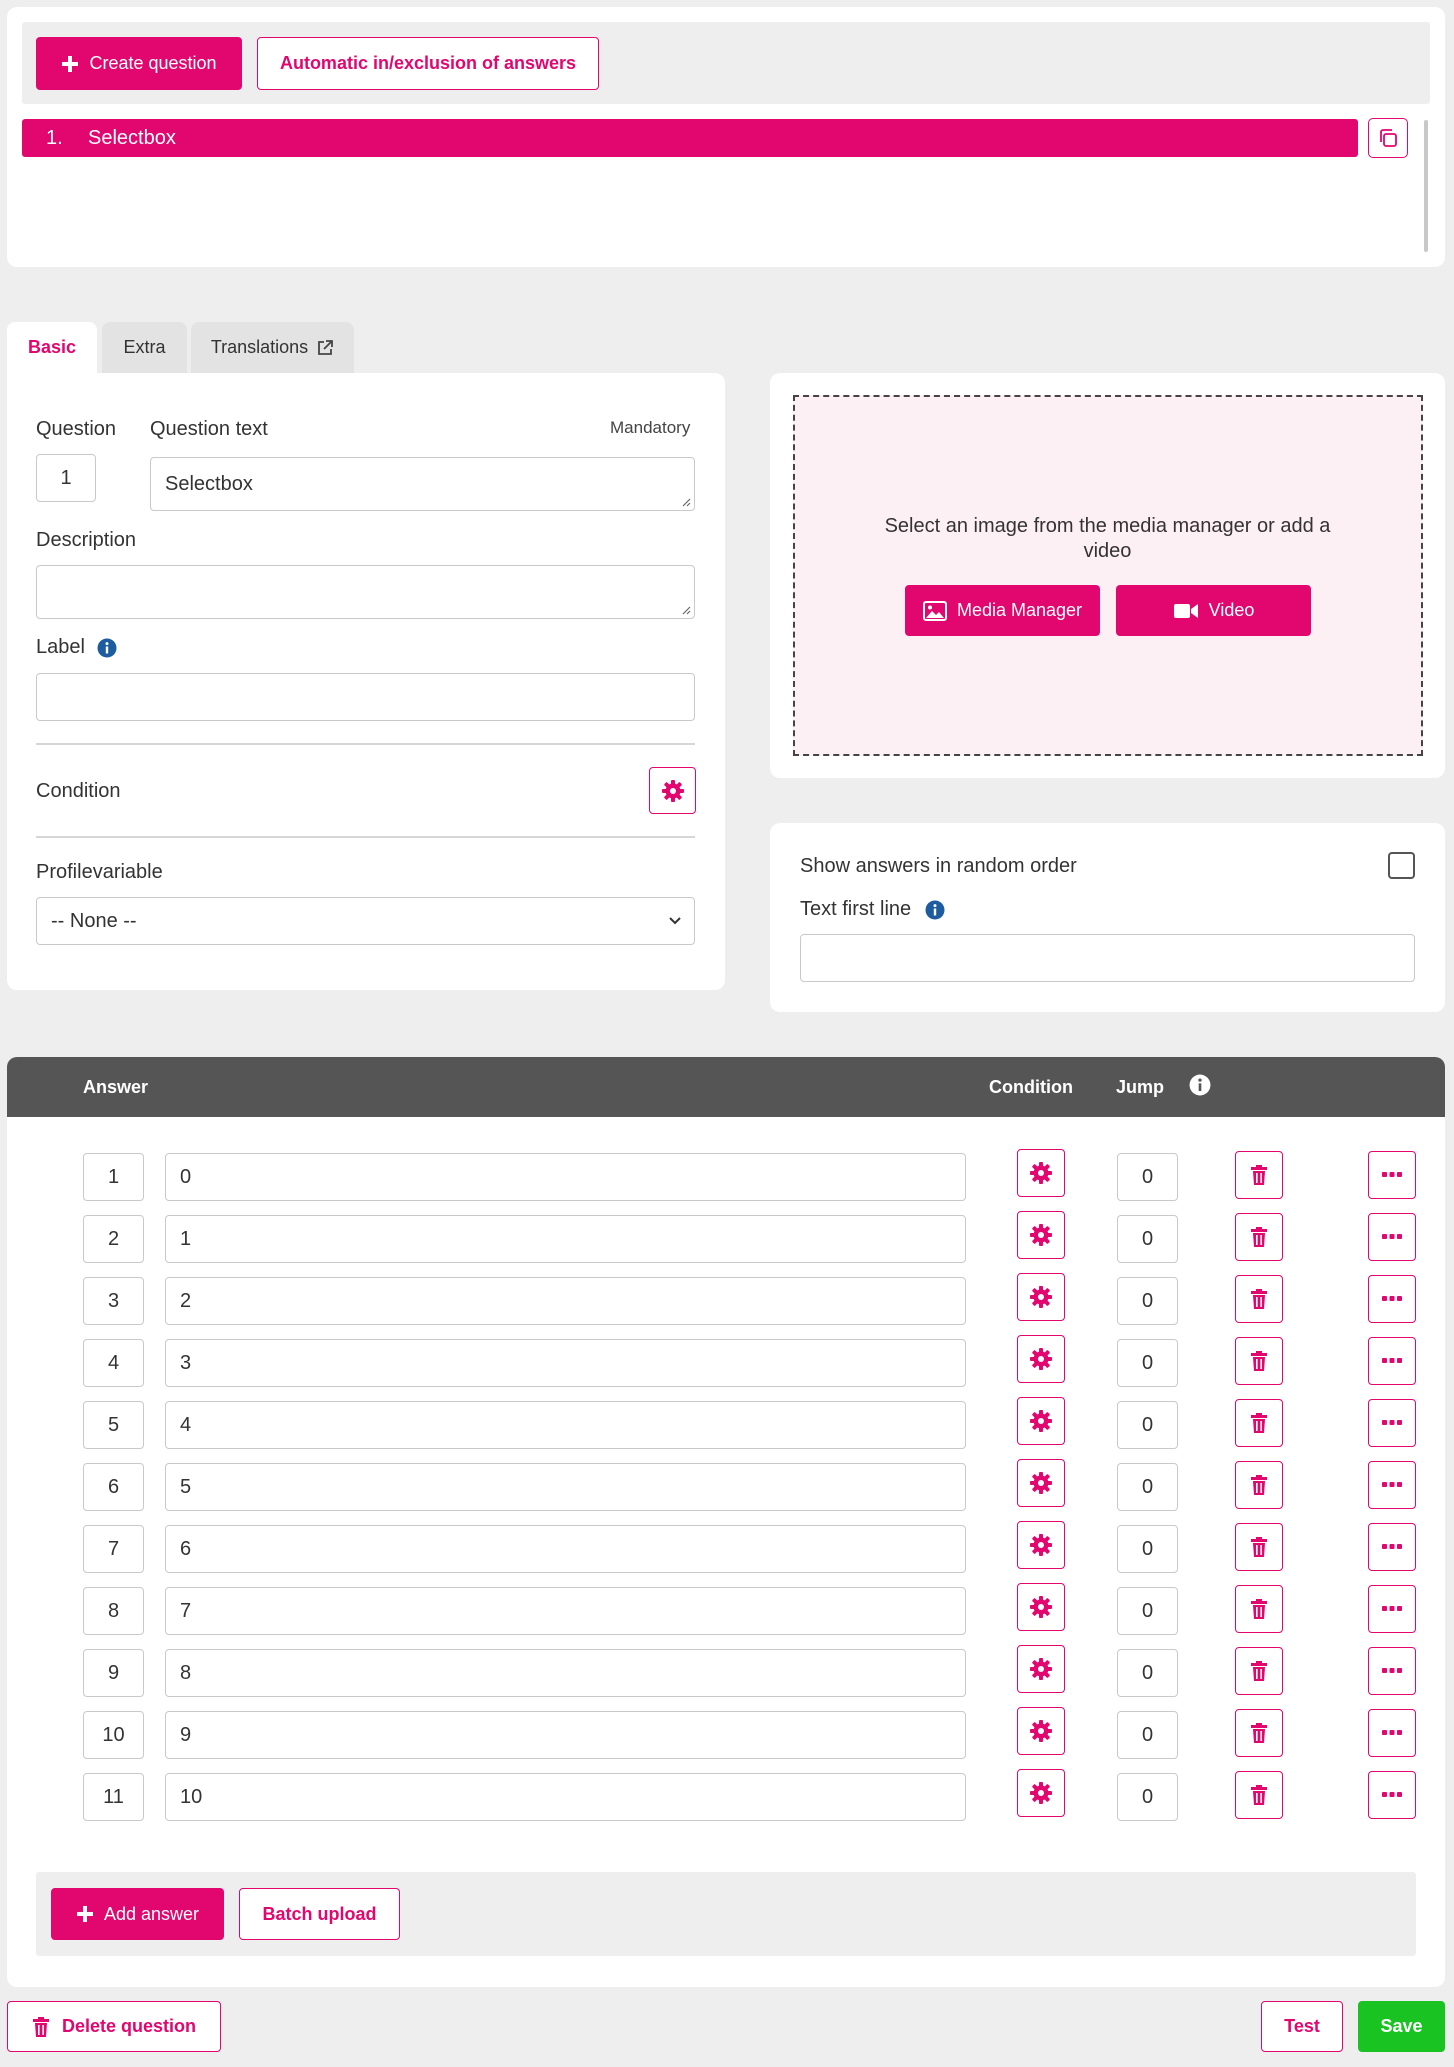  What do you see at coordinates (113, 1177) in the screenshot?
I see `answer-number-input: 1` at bounding box center [113, 1177].